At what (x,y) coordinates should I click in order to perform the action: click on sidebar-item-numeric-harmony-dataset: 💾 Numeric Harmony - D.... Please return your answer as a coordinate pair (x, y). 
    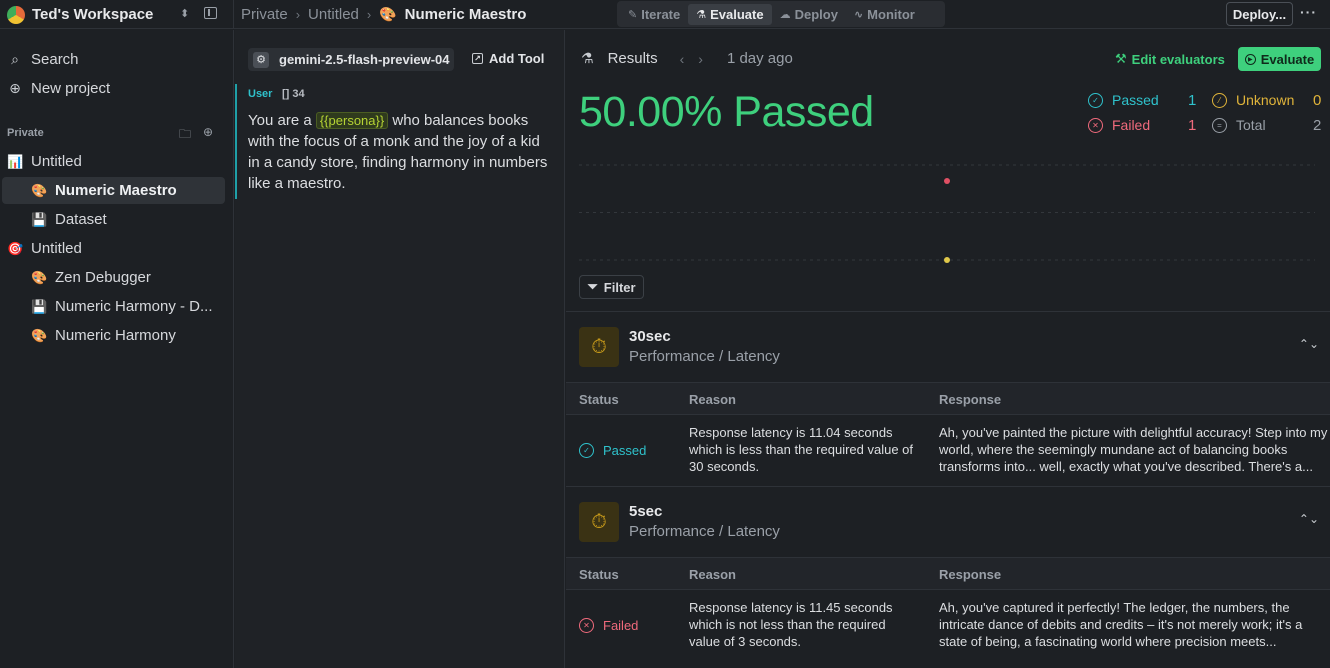
    Looking at the image, I should click on (113, 306).